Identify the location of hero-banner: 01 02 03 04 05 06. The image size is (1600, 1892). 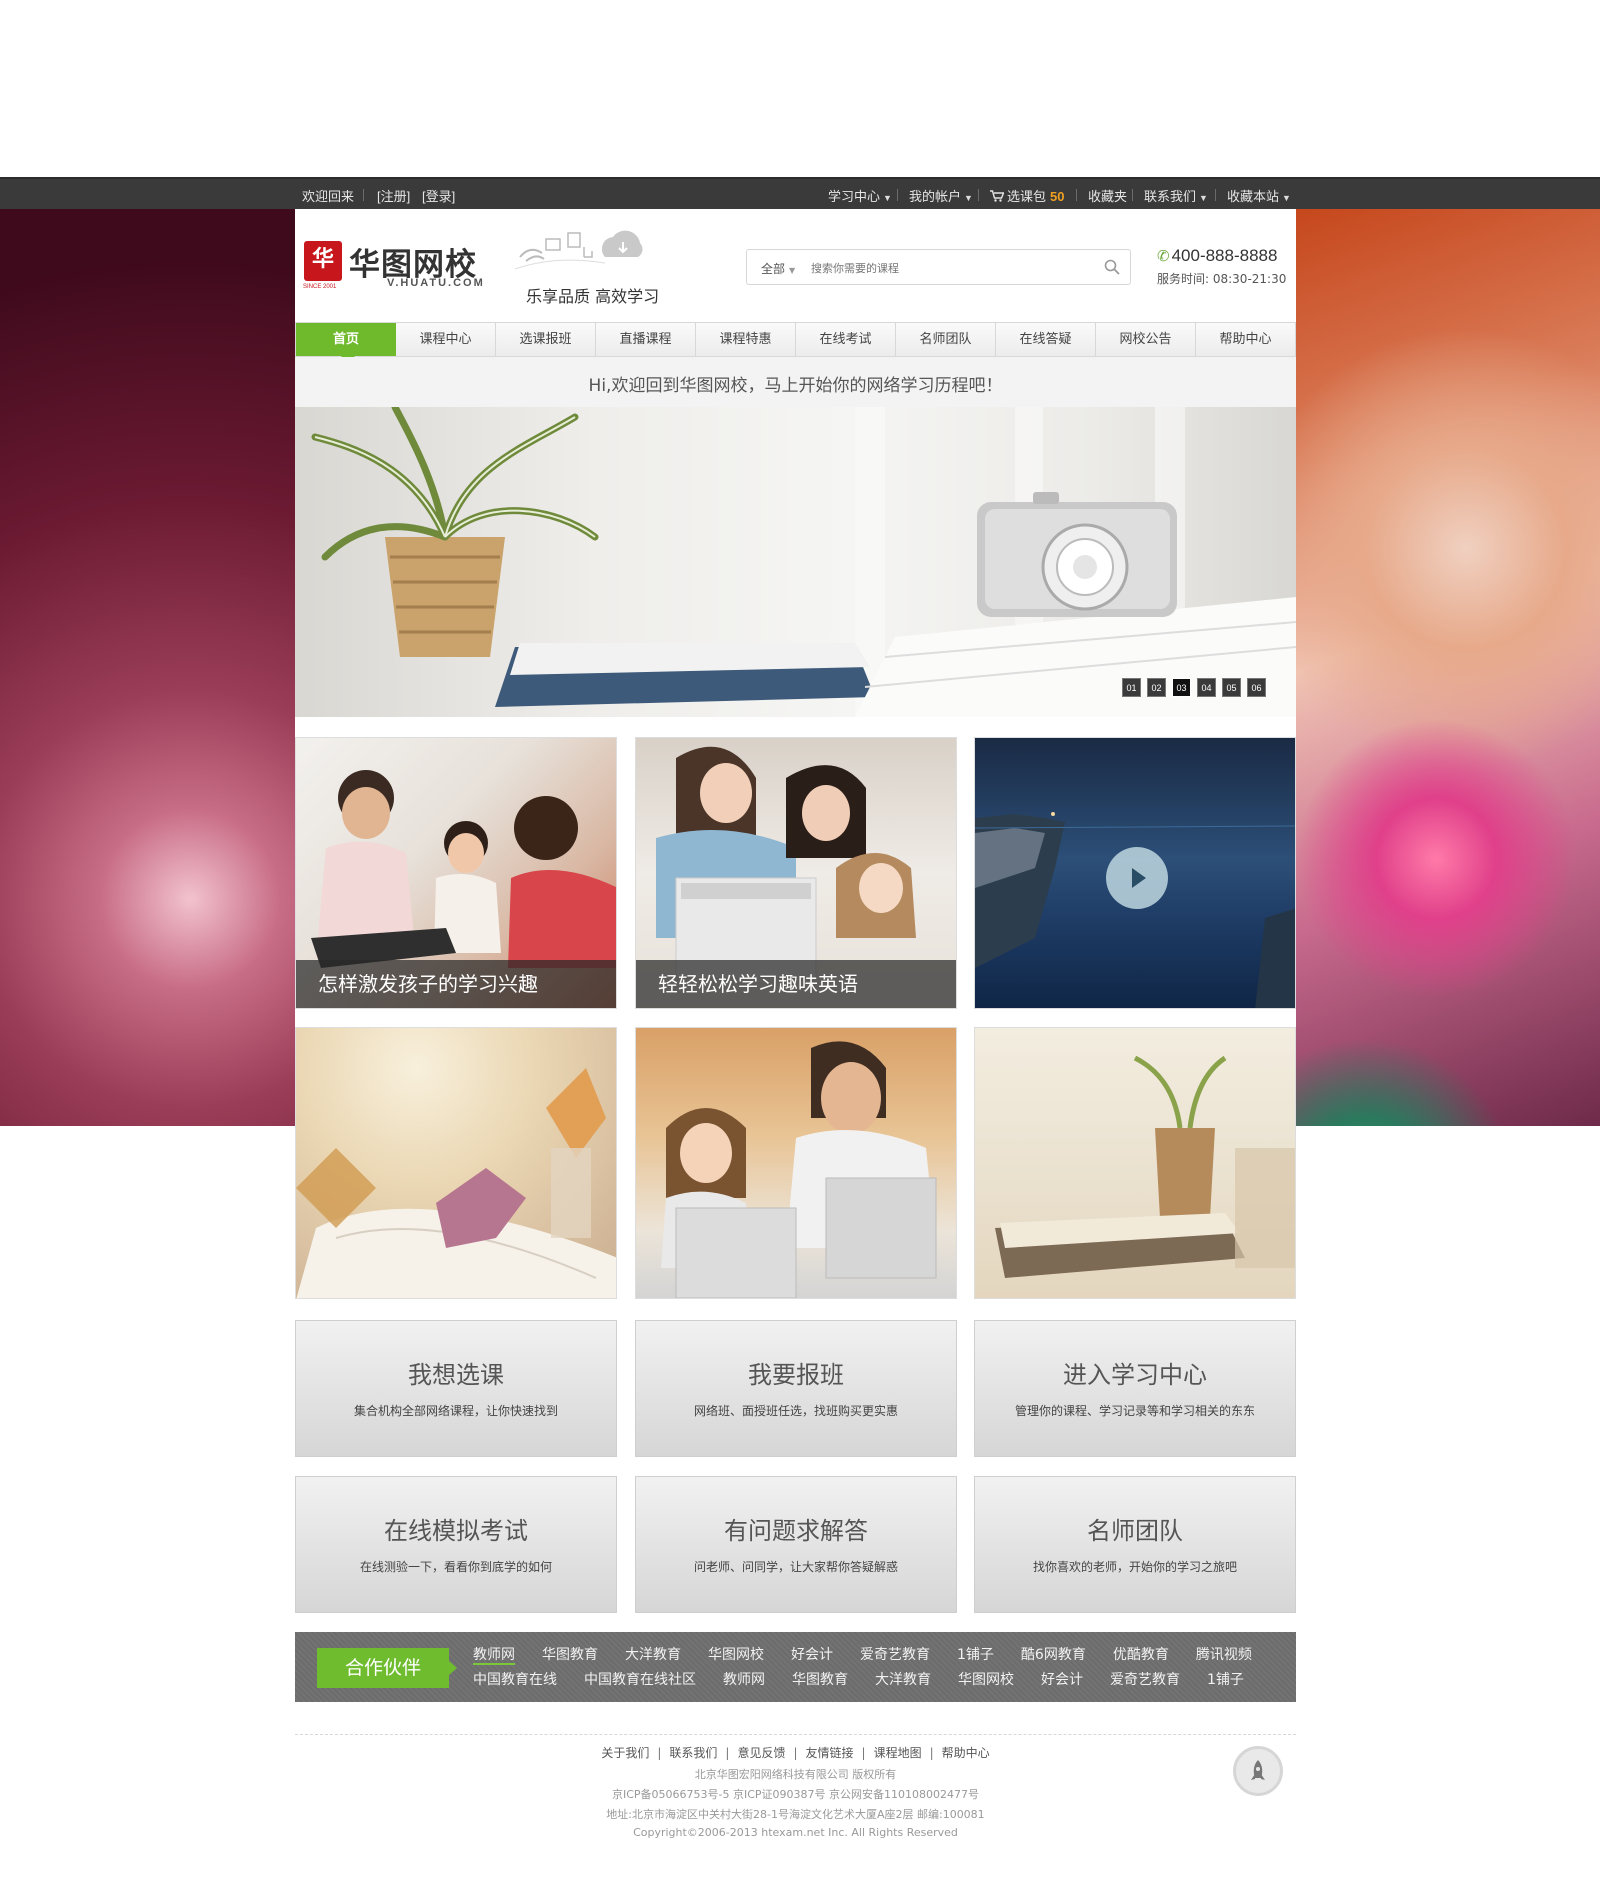
(795, 562).